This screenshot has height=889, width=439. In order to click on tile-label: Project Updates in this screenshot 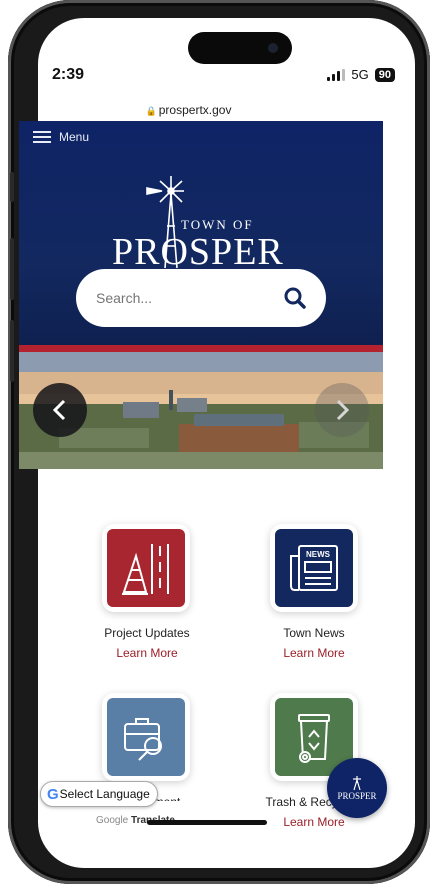, I will do `click(147, 633)`.